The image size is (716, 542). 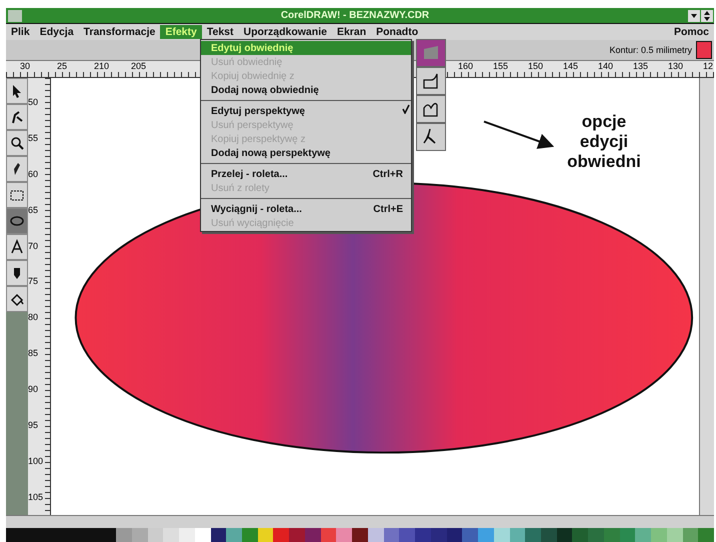 I want to click on ruler-label: 65, so click(x=34, y=209).